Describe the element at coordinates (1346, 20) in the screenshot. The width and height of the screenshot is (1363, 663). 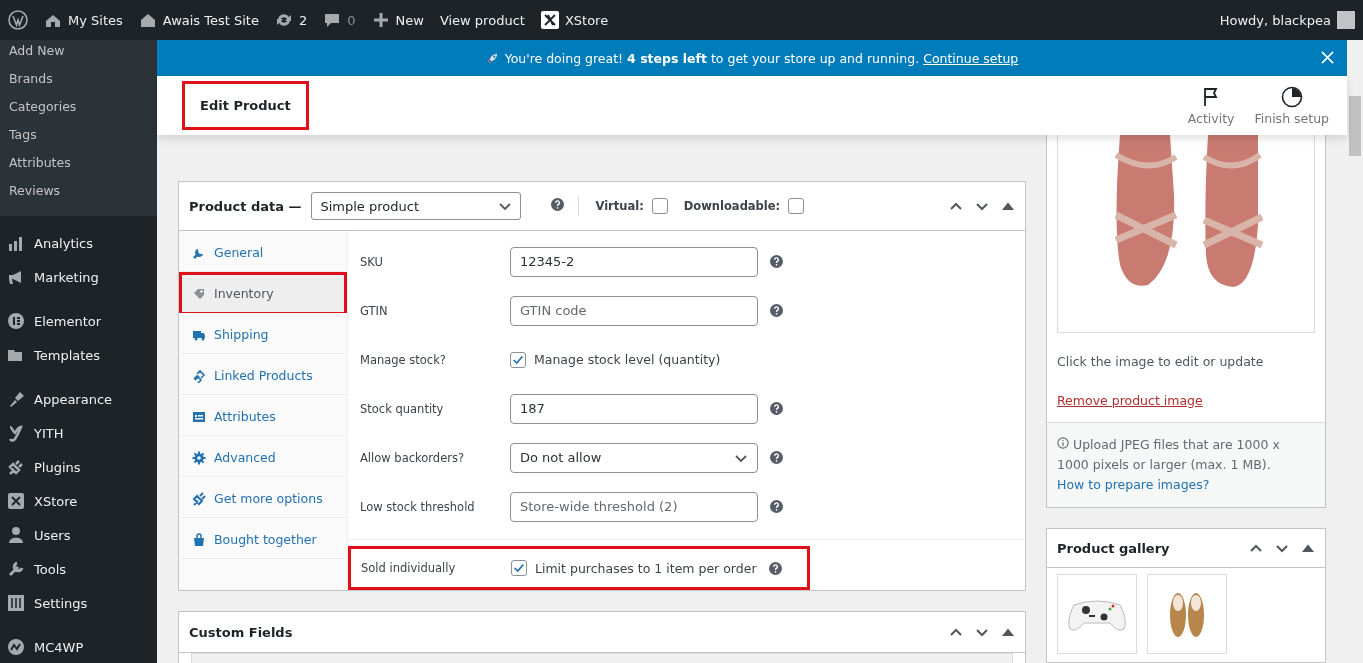
I see `avatar-icon` at that location.